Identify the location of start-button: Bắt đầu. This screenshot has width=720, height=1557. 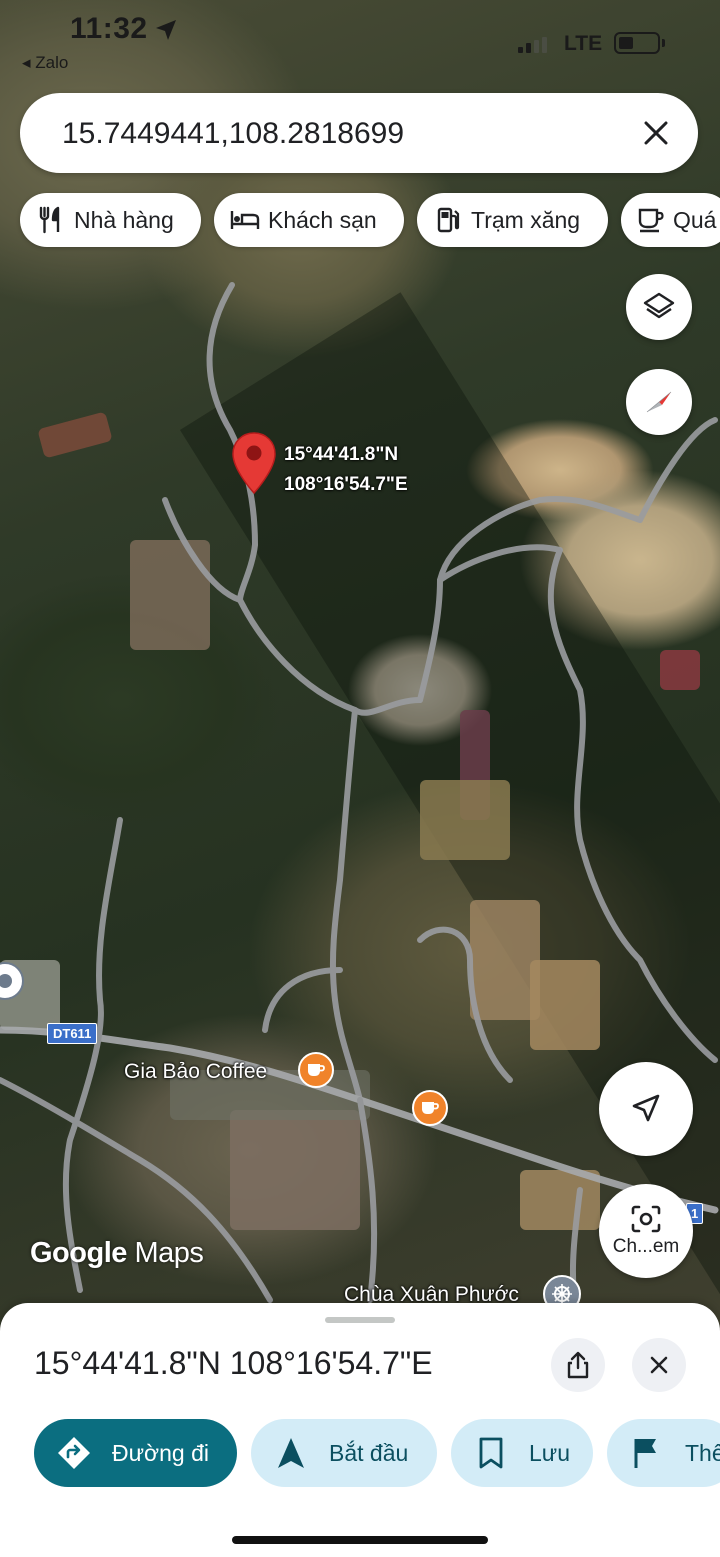
(344, 1453).